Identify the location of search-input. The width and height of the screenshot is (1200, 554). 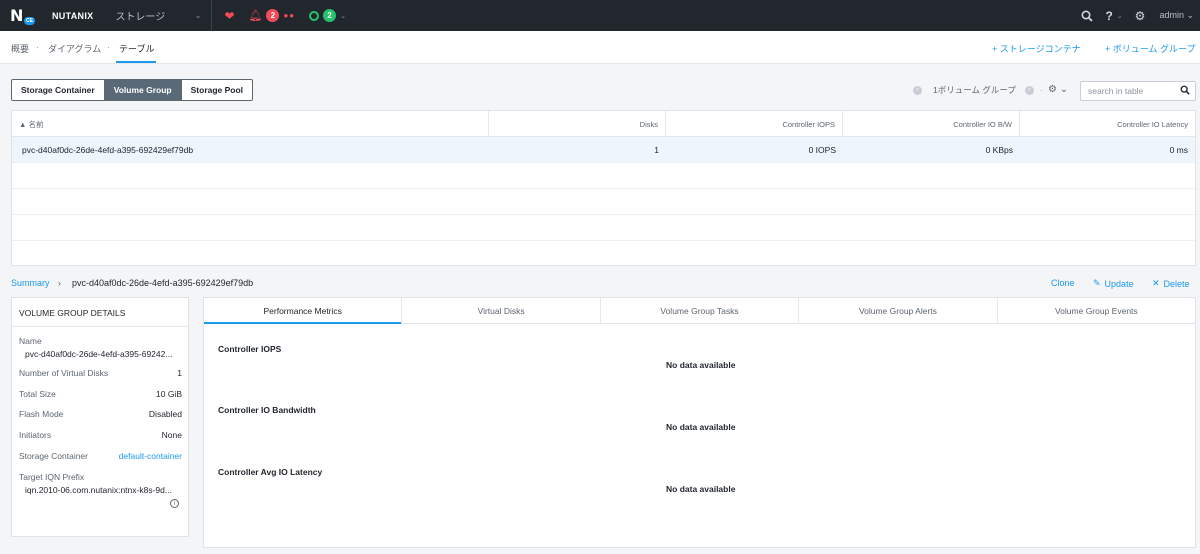
(1133, 91).